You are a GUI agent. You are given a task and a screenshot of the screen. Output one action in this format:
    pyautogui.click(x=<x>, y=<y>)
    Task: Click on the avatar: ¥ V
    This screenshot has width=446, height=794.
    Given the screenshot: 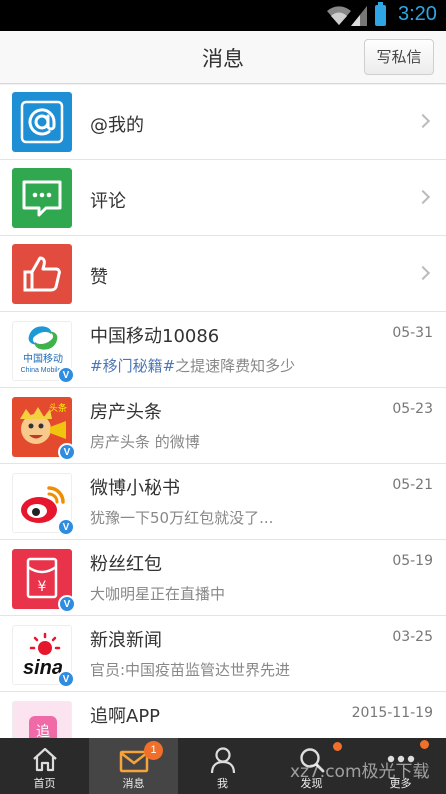 What is the action you would take?
    pyautogui.click(x=44, y=581)
    